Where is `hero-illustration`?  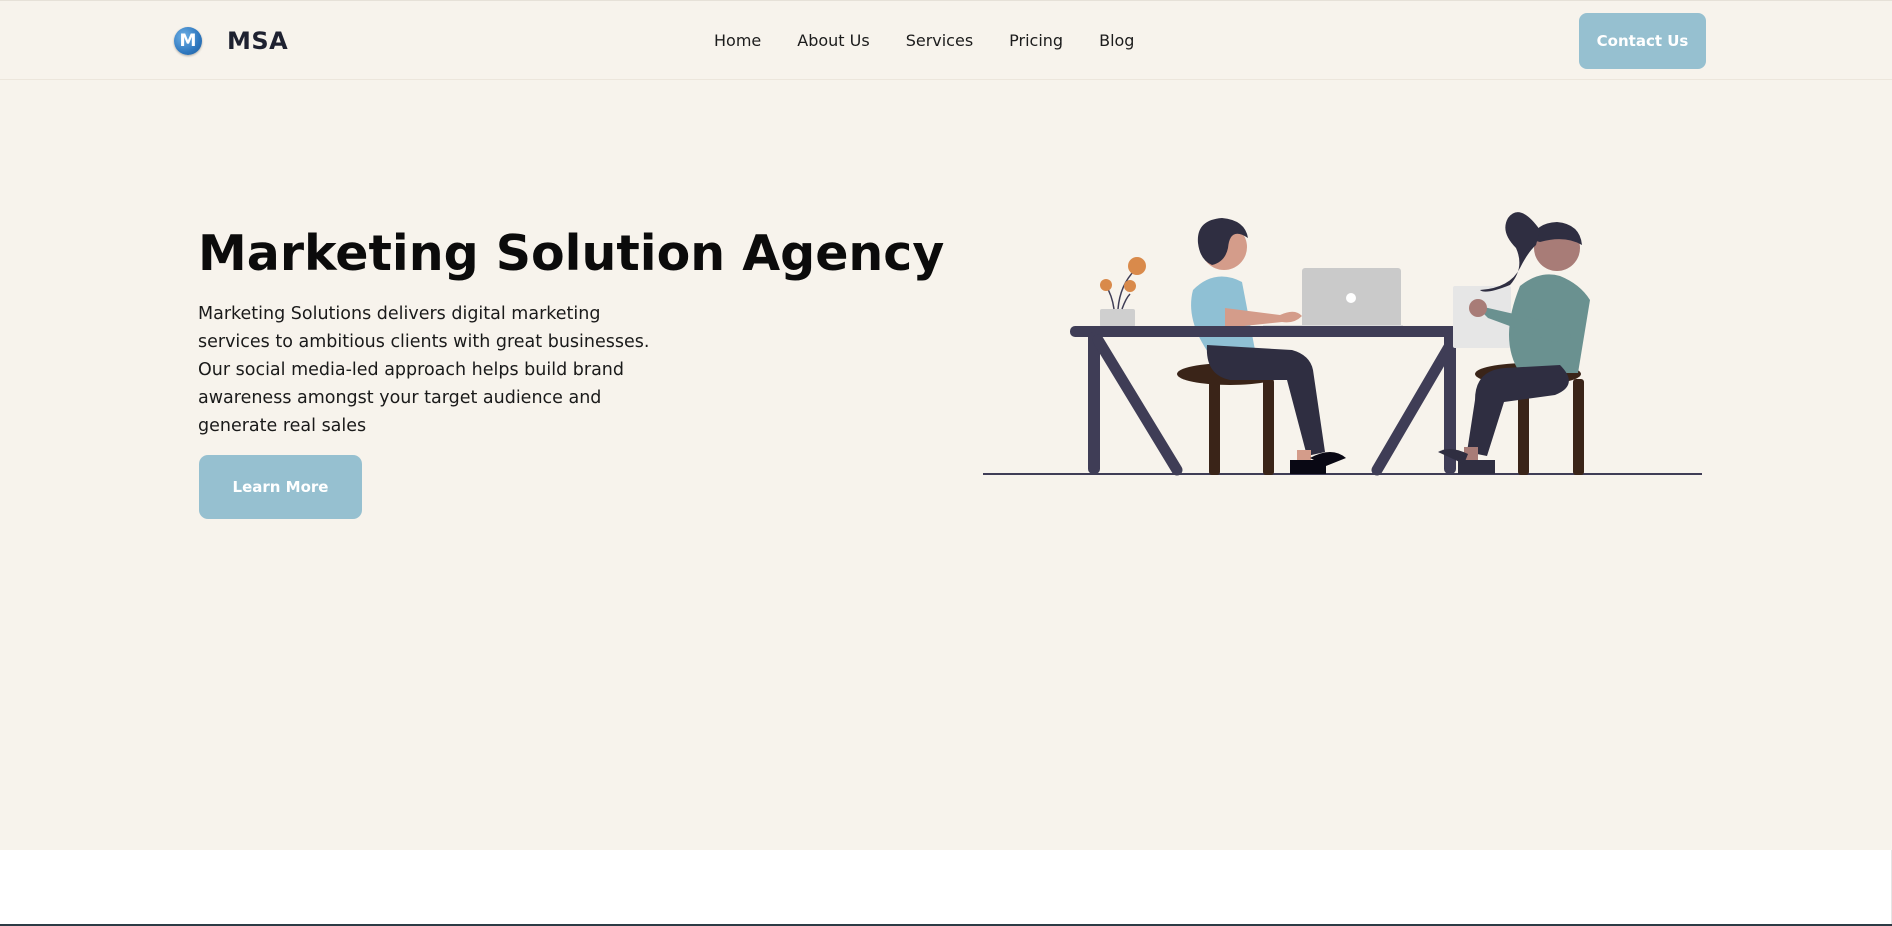
hero-illustration is located at coordinates (1342, 344).